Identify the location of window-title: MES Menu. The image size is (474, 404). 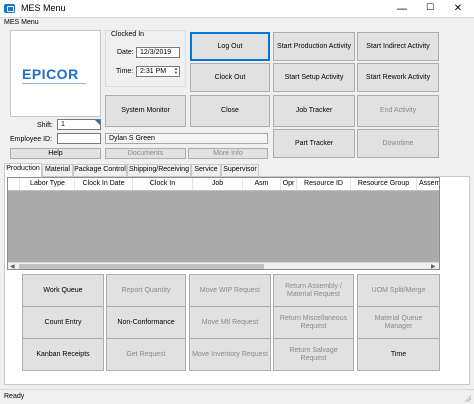
(43, 8).